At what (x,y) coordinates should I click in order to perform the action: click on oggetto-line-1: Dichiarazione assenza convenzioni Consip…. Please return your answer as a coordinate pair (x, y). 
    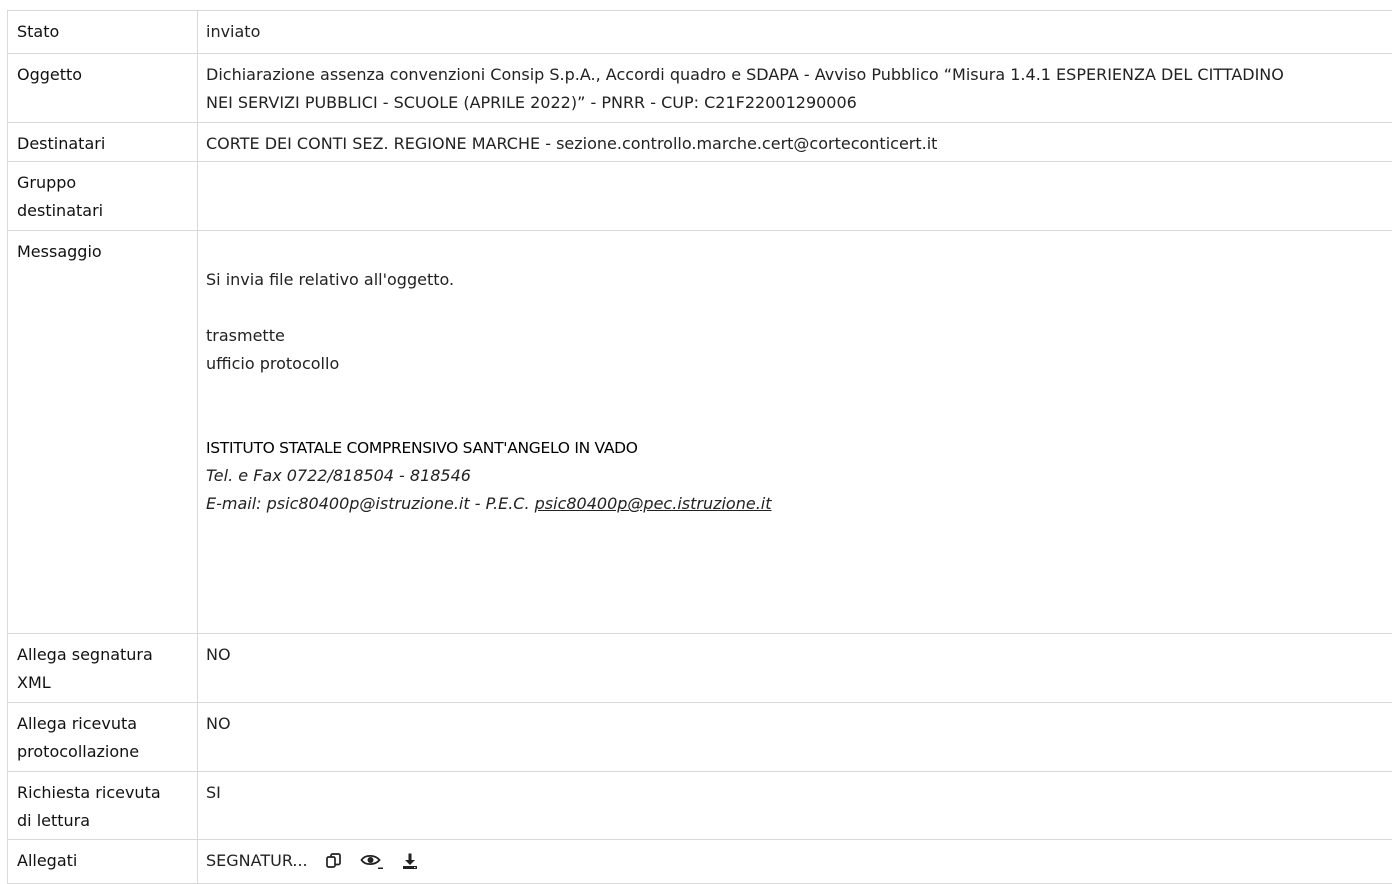
    Looking at the image, I should click on (793, 75).